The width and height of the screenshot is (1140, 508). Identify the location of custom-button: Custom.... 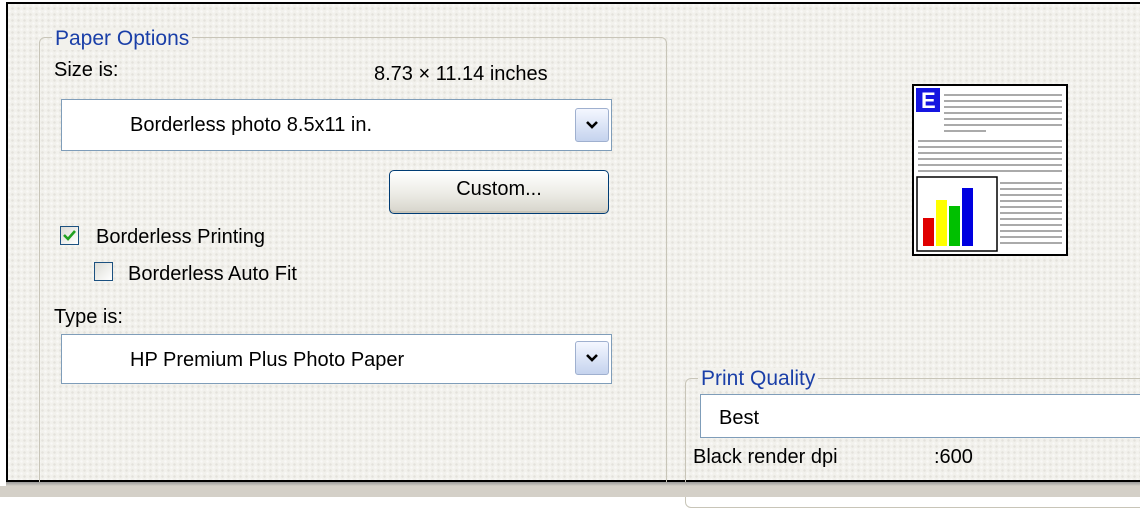
(499, 192).